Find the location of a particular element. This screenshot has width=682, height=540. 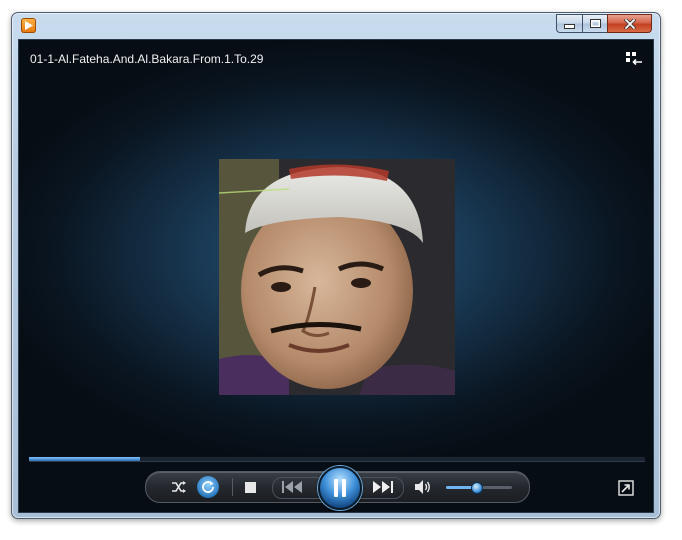

next-icon is located at coordinates (383, 487).